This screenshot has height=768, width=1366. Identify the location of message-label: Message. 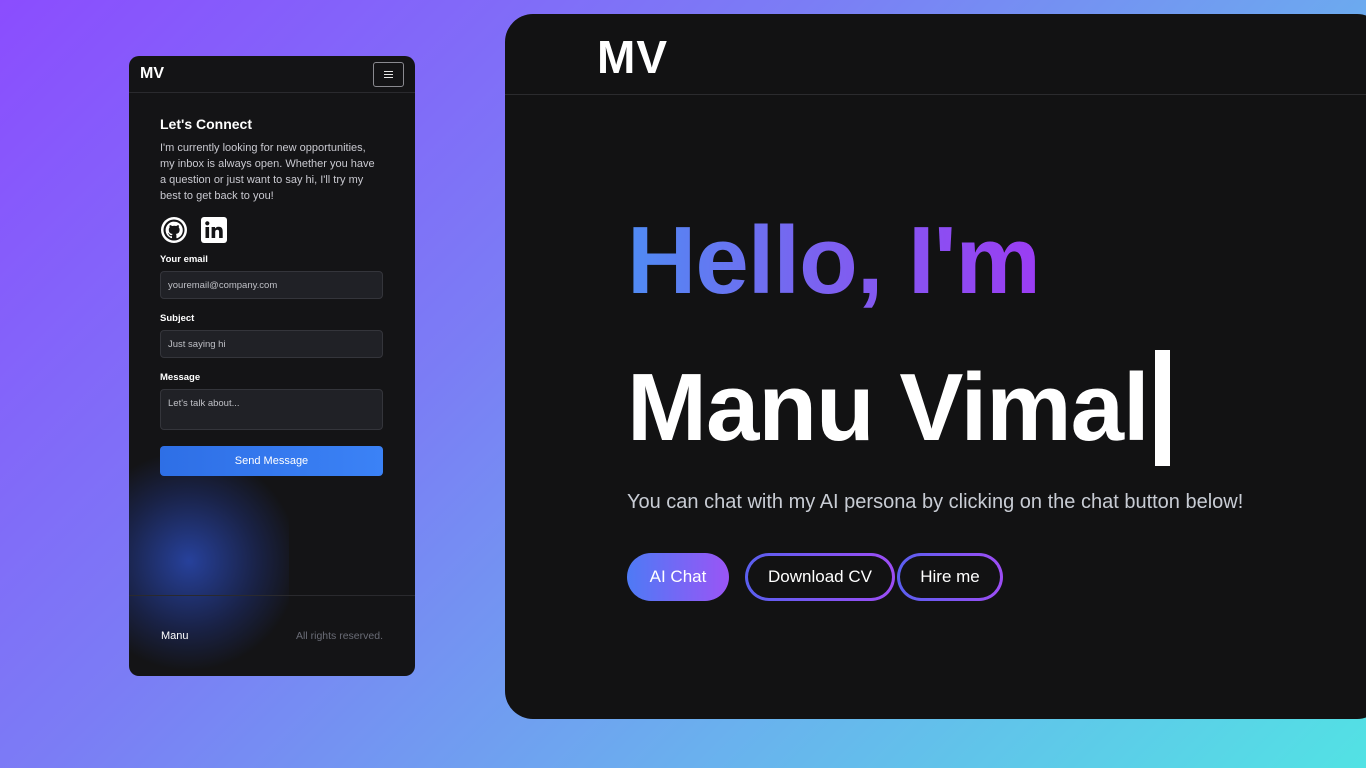
(180, 377).